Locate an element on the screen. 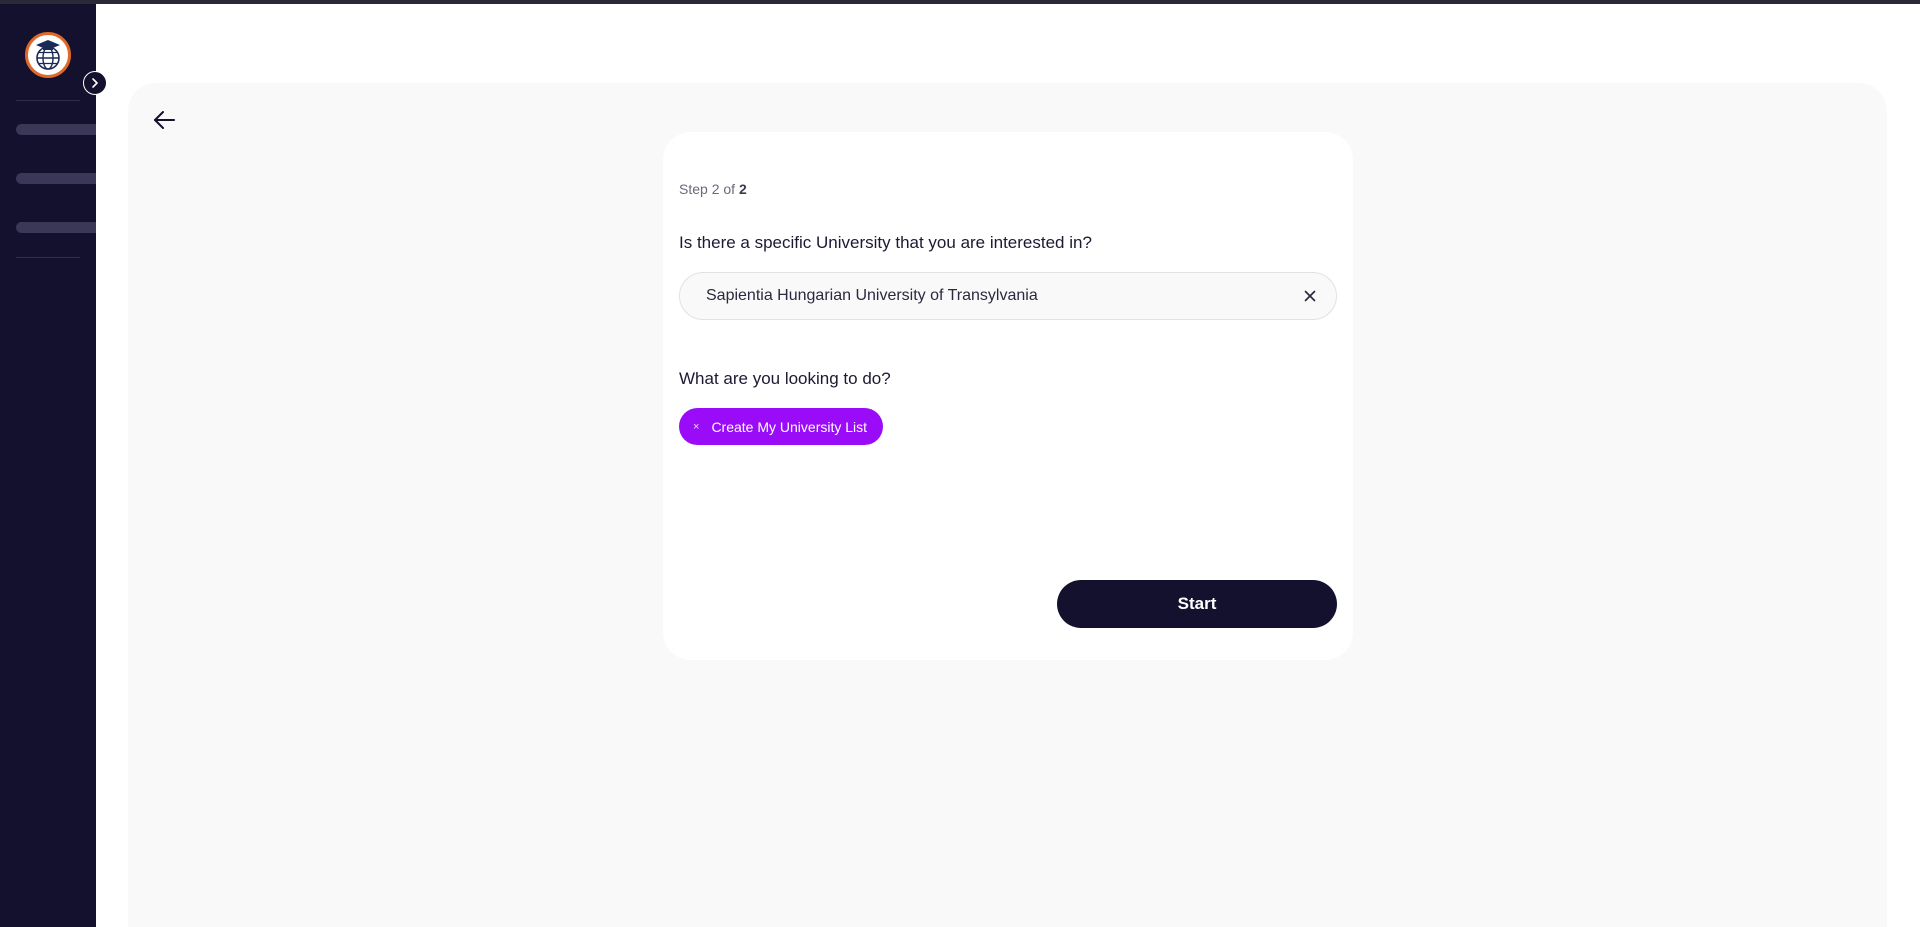 The width and height of the screenshot is (1920, 927). goal-chip-create-university-list: × Create My University List is located at coordinates (781, 426).